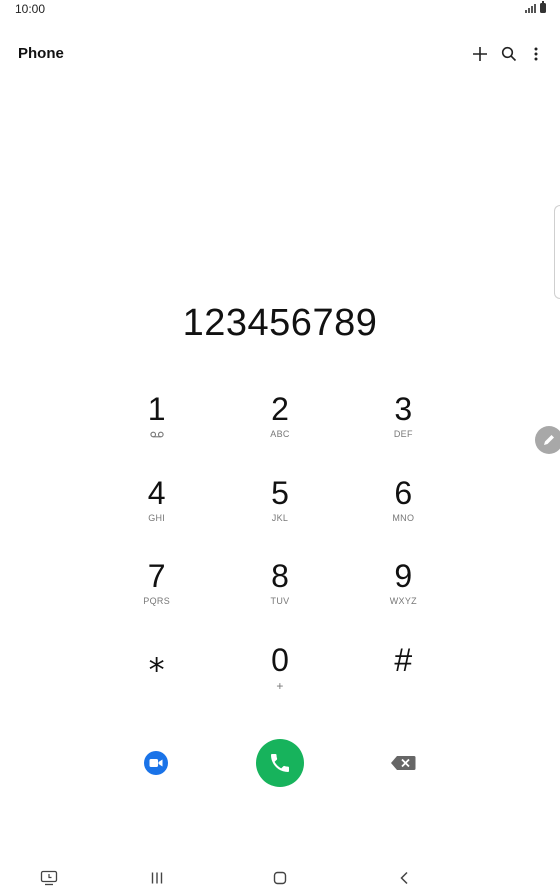 The width and height of the screenshot is (560, 896). I want to click on system-nav-bar, so click(280, 878).